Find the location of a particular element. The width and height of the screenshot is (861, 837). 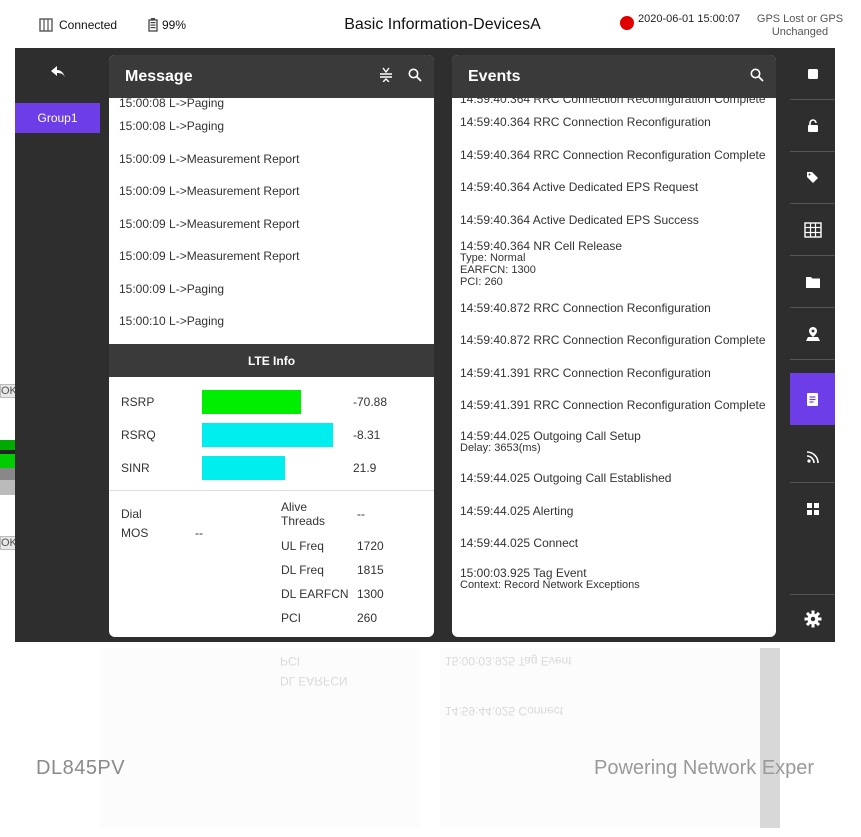

event-detail: EARFCN: 1300 is located at coordinates (498, 269).